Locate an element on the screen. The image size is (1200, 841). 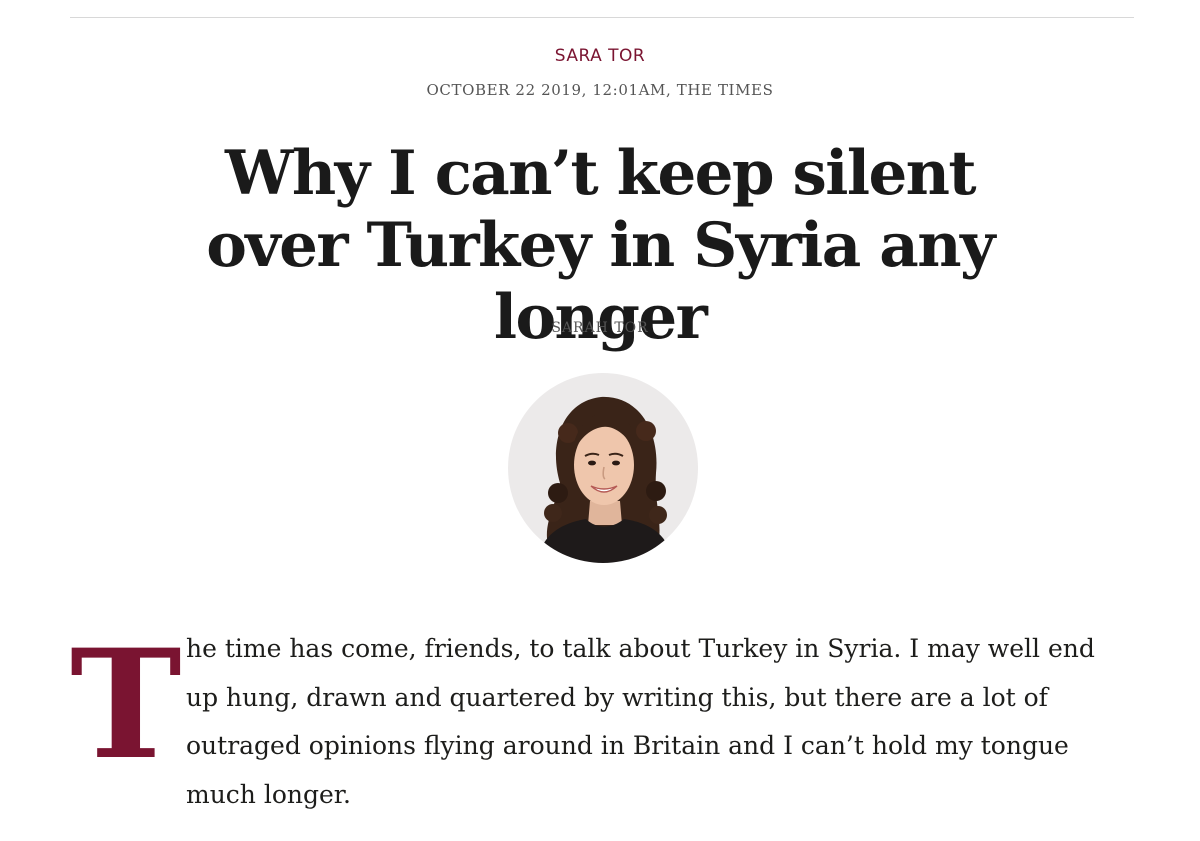
top-divider is located at coordinates (602, 17).